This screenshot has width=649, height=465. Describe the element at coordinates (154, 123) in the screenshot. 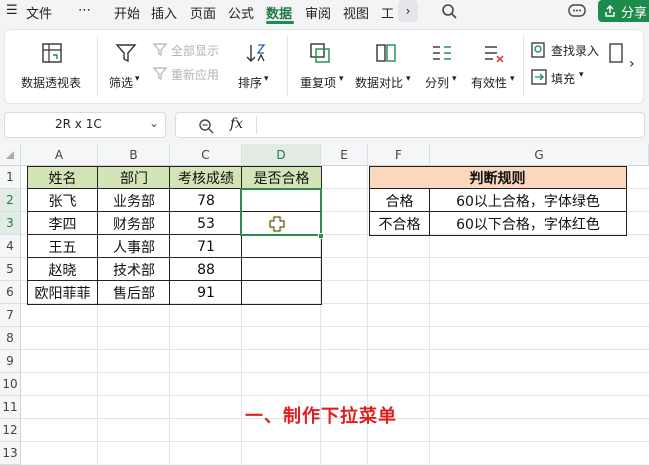

I see `chevron-down-icon: ⌄` at that location.